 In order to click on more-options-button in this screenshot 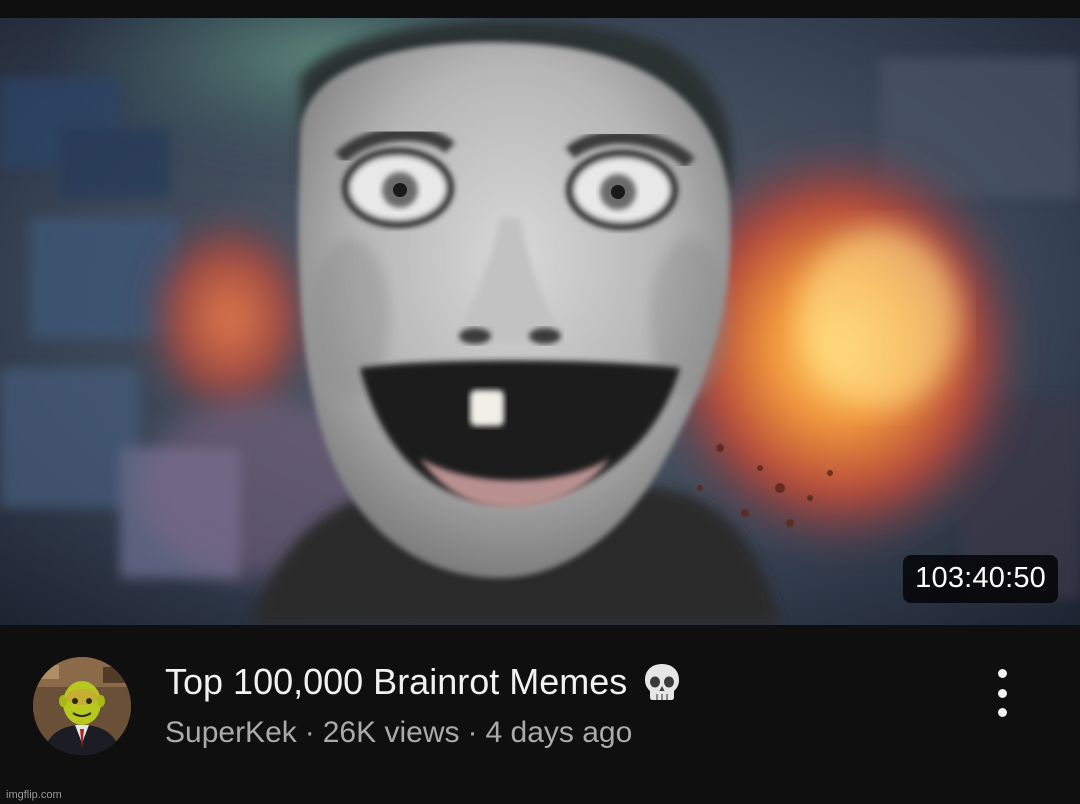, I will do `click(1002, 693)`.